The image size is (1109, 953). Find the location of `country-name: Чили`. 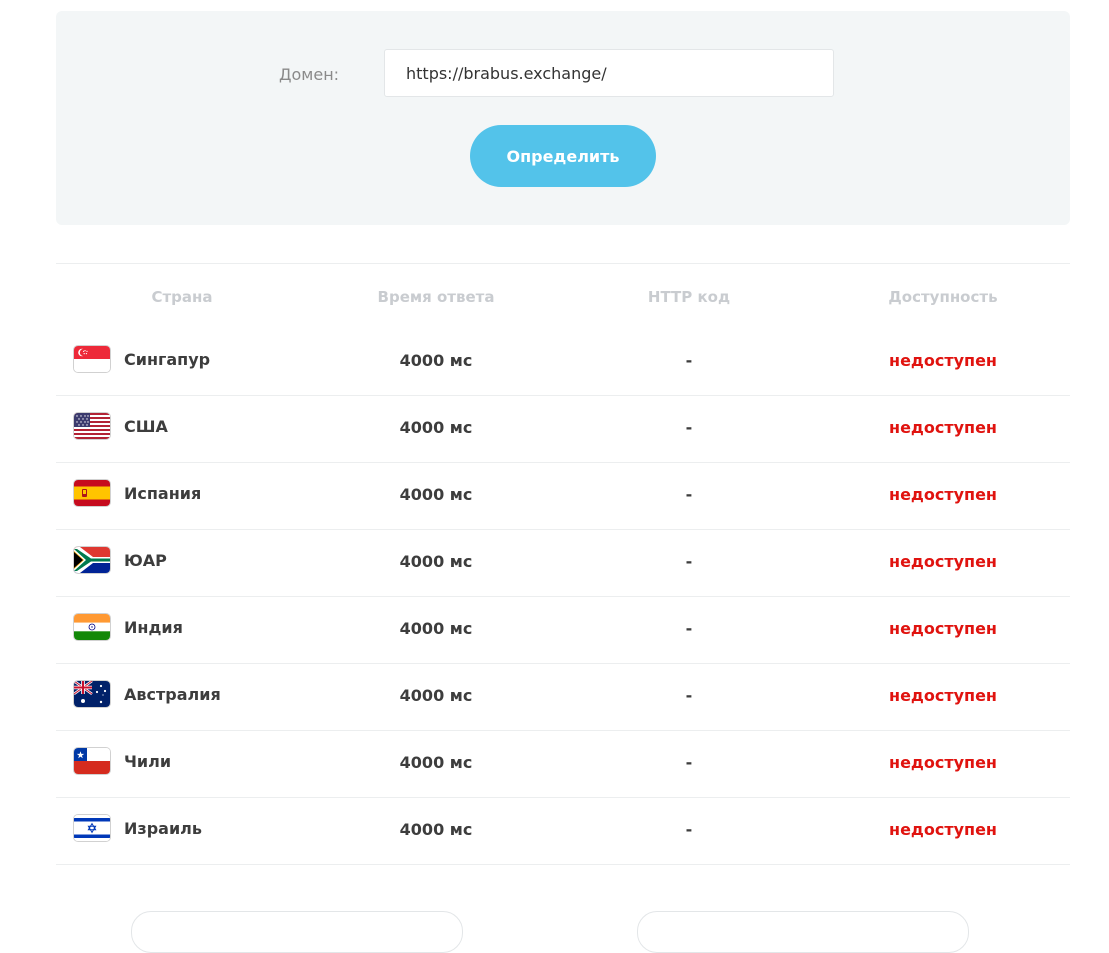

country-name: Чили is located at coordinates (148, 761).